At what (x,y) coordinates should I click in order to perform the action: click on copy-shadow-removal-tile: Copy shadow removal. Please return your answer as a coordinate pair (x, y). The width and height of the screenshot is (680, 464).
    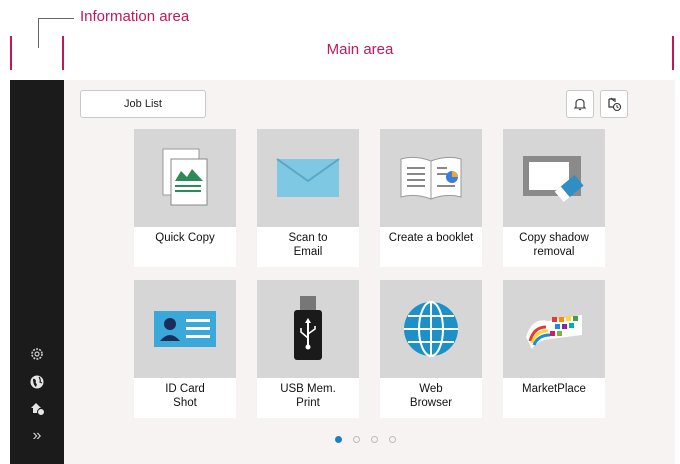
    Looking at the image, I should click on (554, 198).